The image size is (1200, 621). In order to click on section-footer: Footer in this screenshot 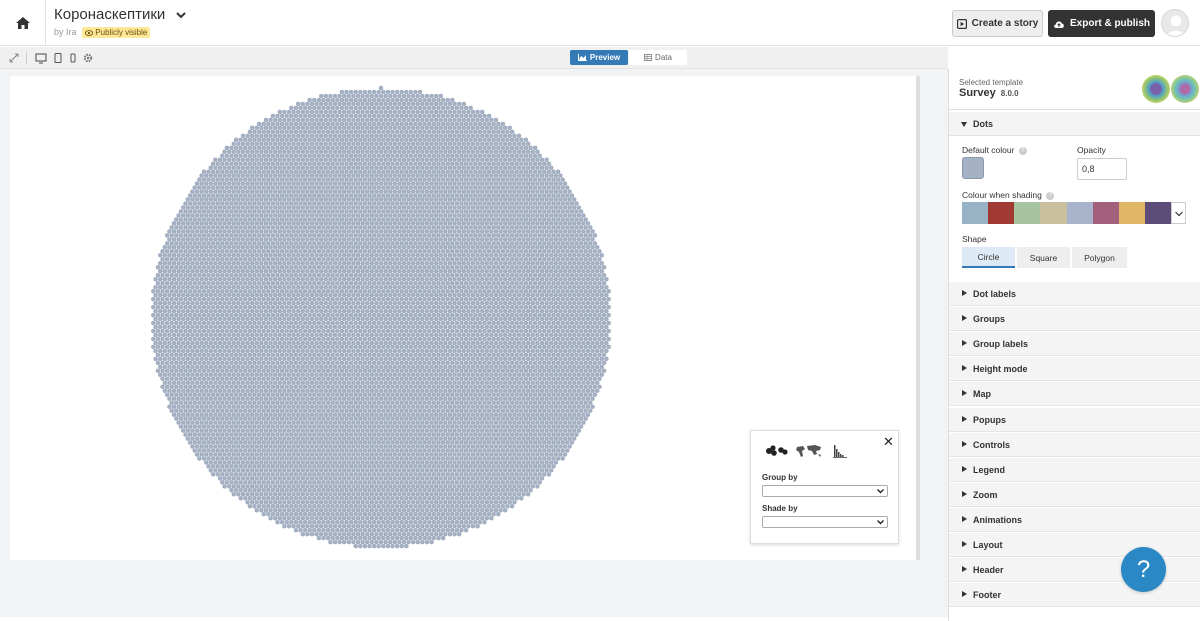, I will do `click(1074, 595)`.